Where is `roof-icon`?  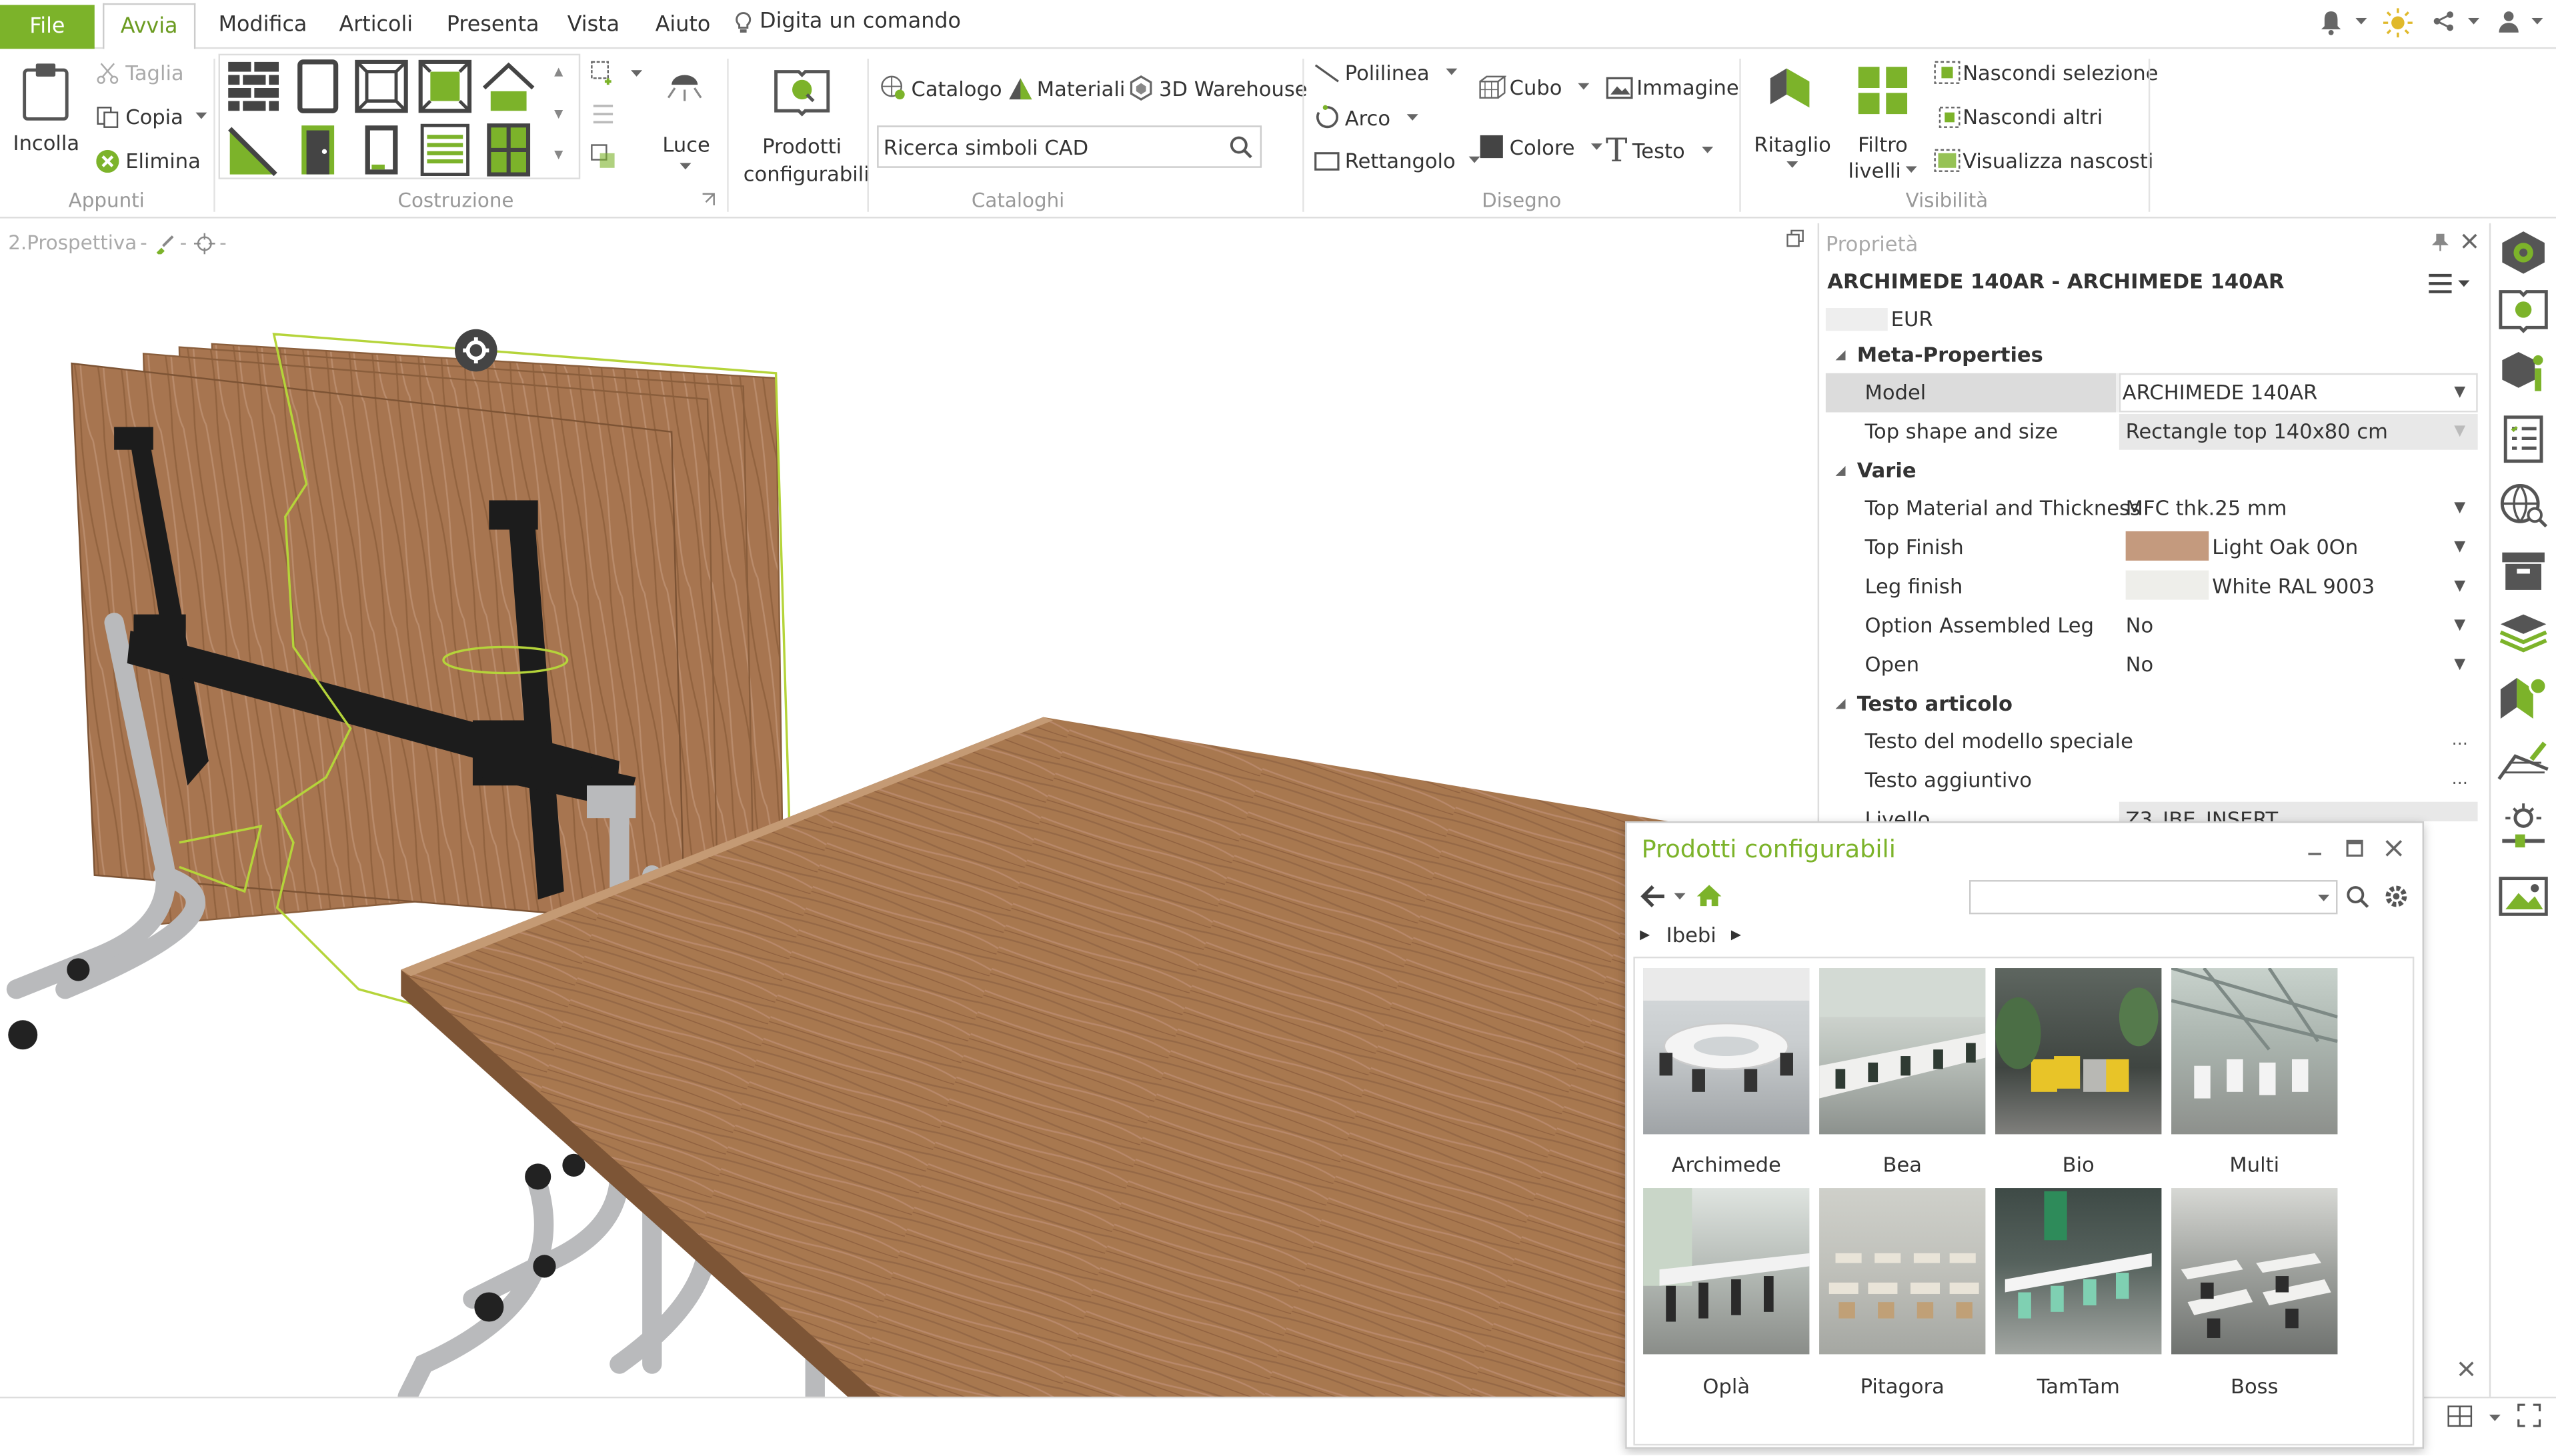
roof-icon is located at coordinates (508, 86).